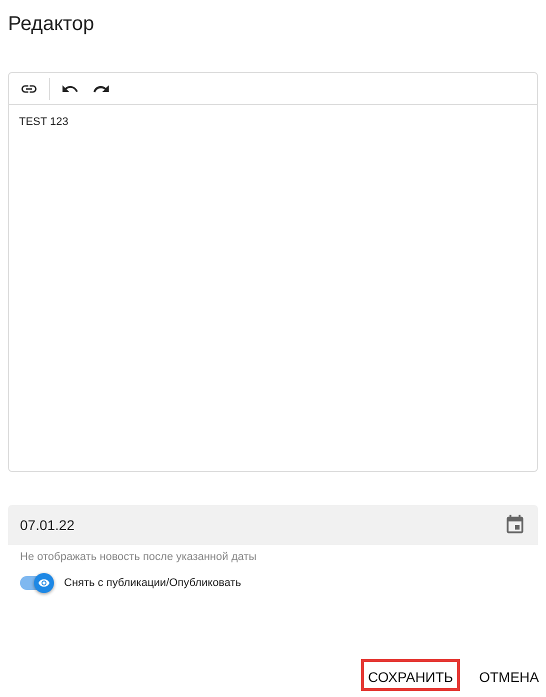 The height and width of the screenshot is (697, 546). What do you see at coordinates (515, 525) in the screenshot?
I see `calendar-icon` at bounding box center [515, 525].